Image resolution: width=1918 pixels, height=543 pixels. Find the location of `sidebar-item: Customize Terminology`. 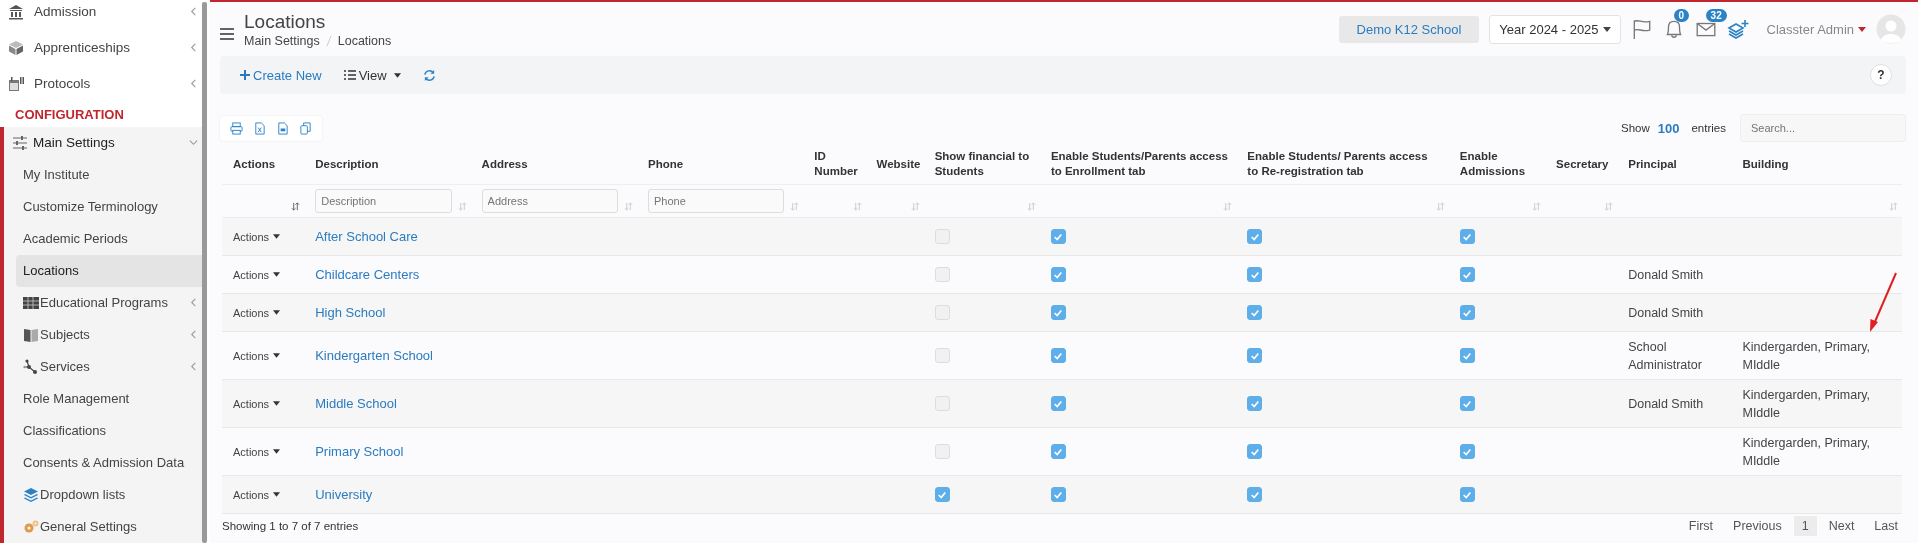

sidebar-item: Customize Terminology is located at coordinates (103, 207).